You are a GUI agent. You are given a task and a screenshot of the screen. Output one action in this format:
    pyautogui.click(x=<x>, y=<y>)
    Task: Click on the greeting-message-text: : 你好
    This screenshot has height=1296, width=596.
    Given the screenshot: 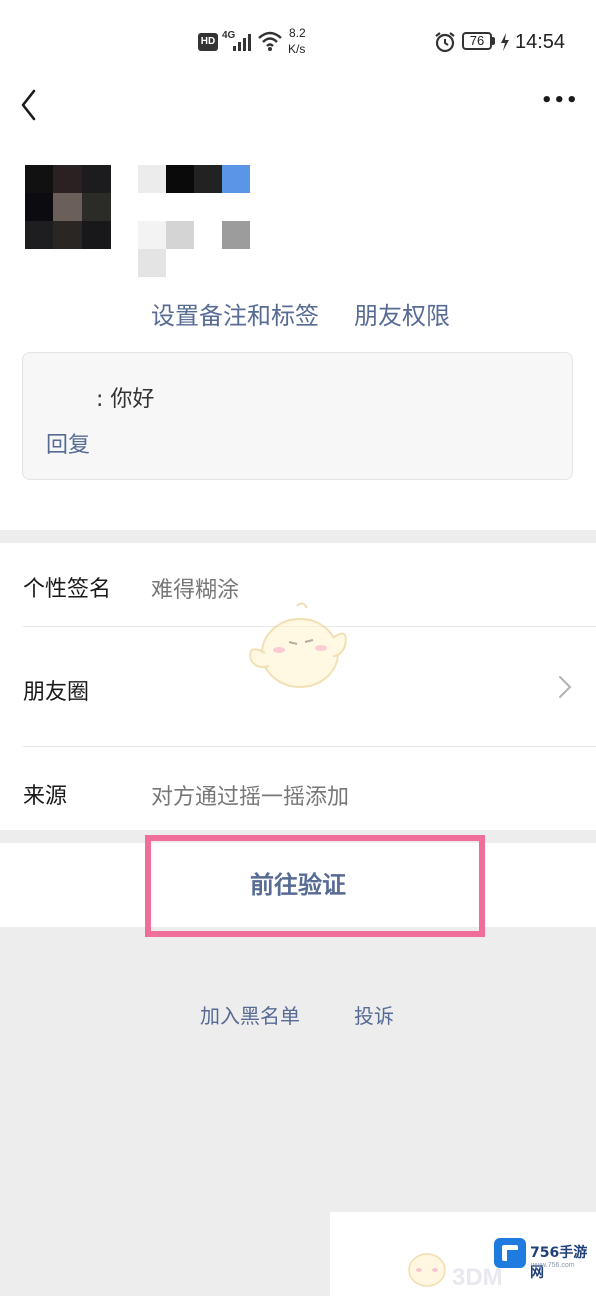 What is the action you would take?
    pyautogui.click(x=125, y=399)
    